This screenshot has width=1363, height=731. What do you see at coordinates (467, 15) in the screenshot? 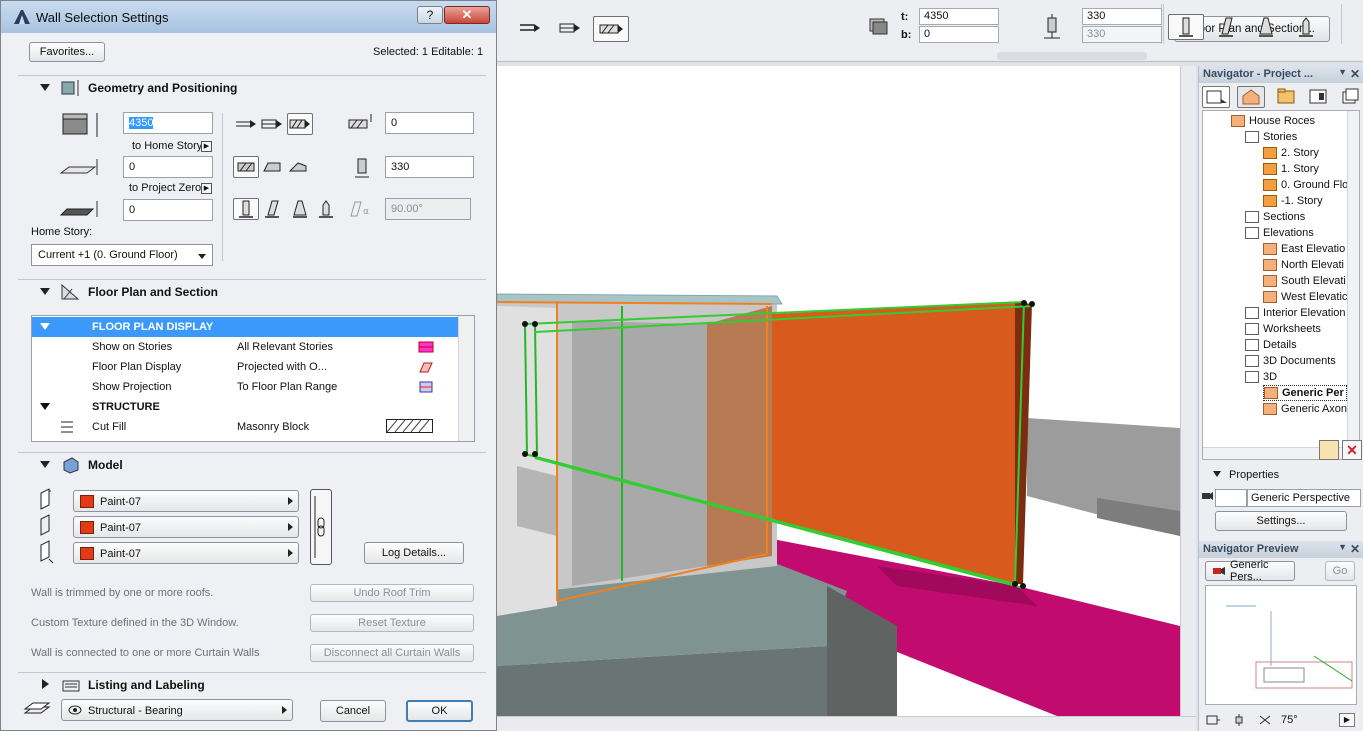
I see `close-button: ✕` at bounding box center [467, 15].